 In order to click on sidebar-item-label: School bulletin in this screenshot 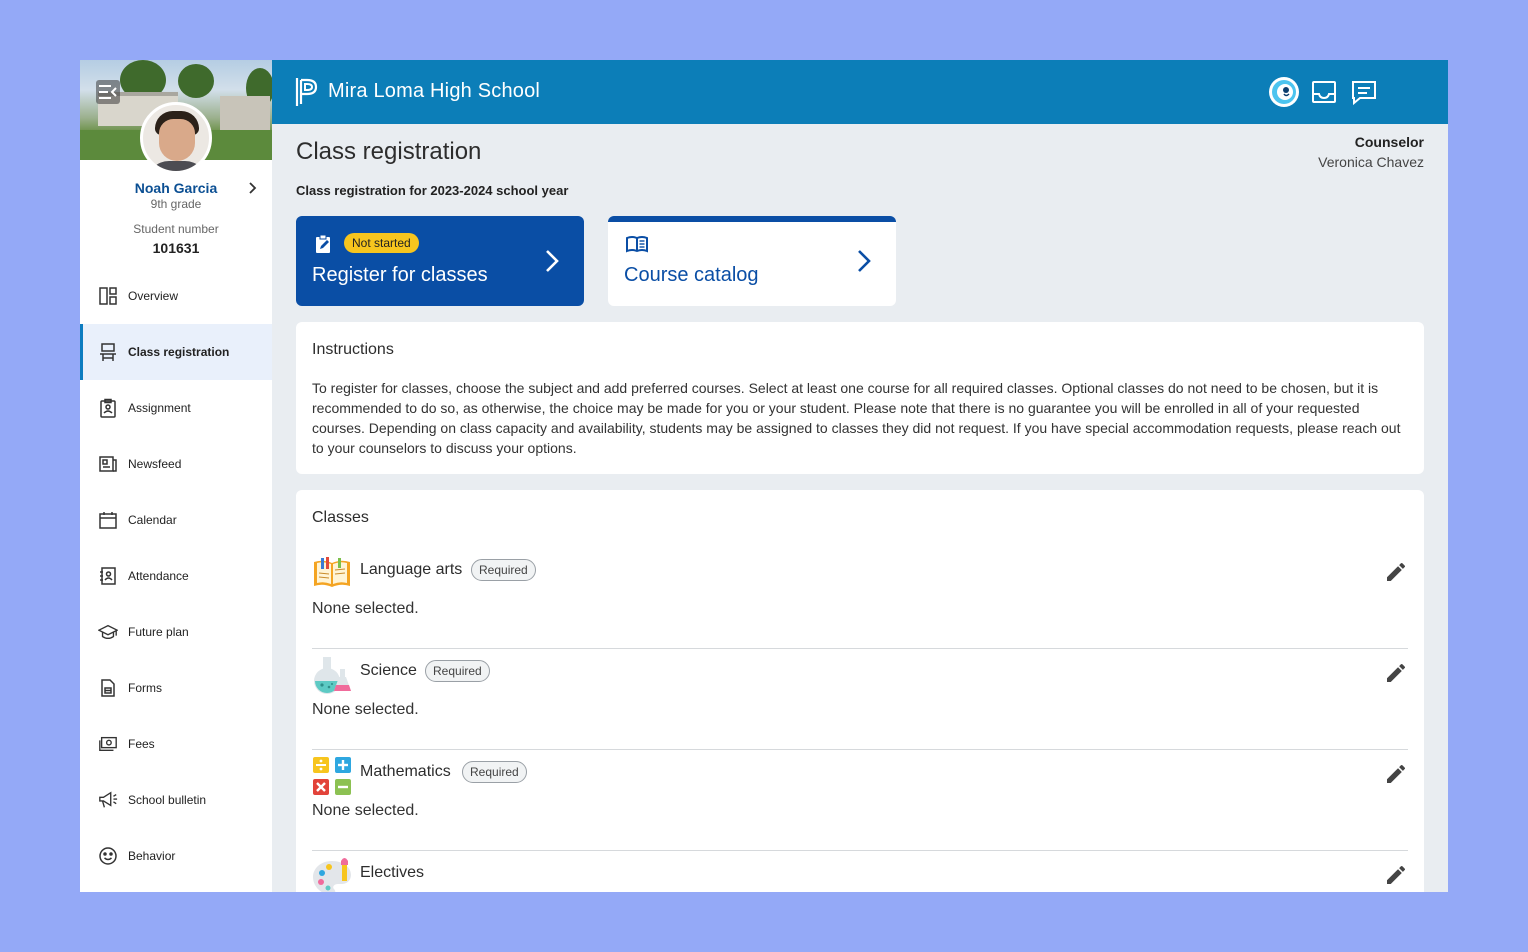, I will do `click(167, 800)`.